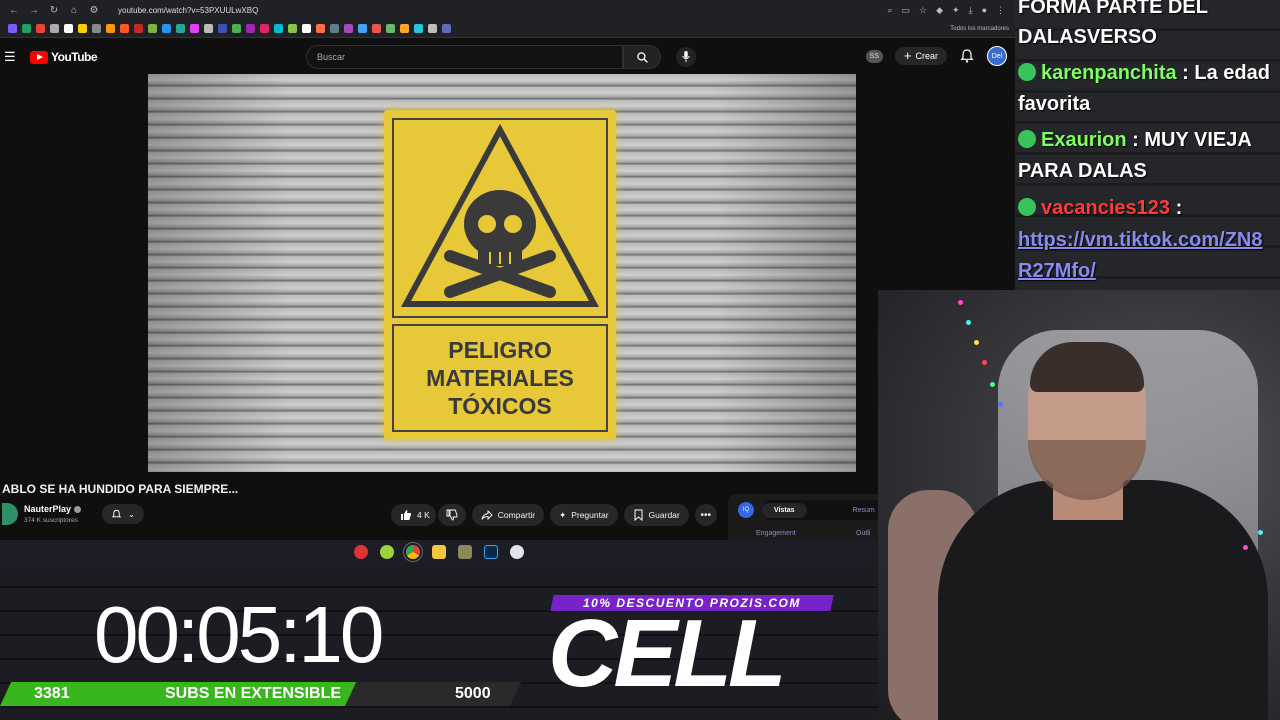 The width and height of the screenshot is (1280, 720). What do you see at coordinates (64, 57) in the screenshot?
I see `youtube-logo: YouTube` at bounding box center [64, 57].